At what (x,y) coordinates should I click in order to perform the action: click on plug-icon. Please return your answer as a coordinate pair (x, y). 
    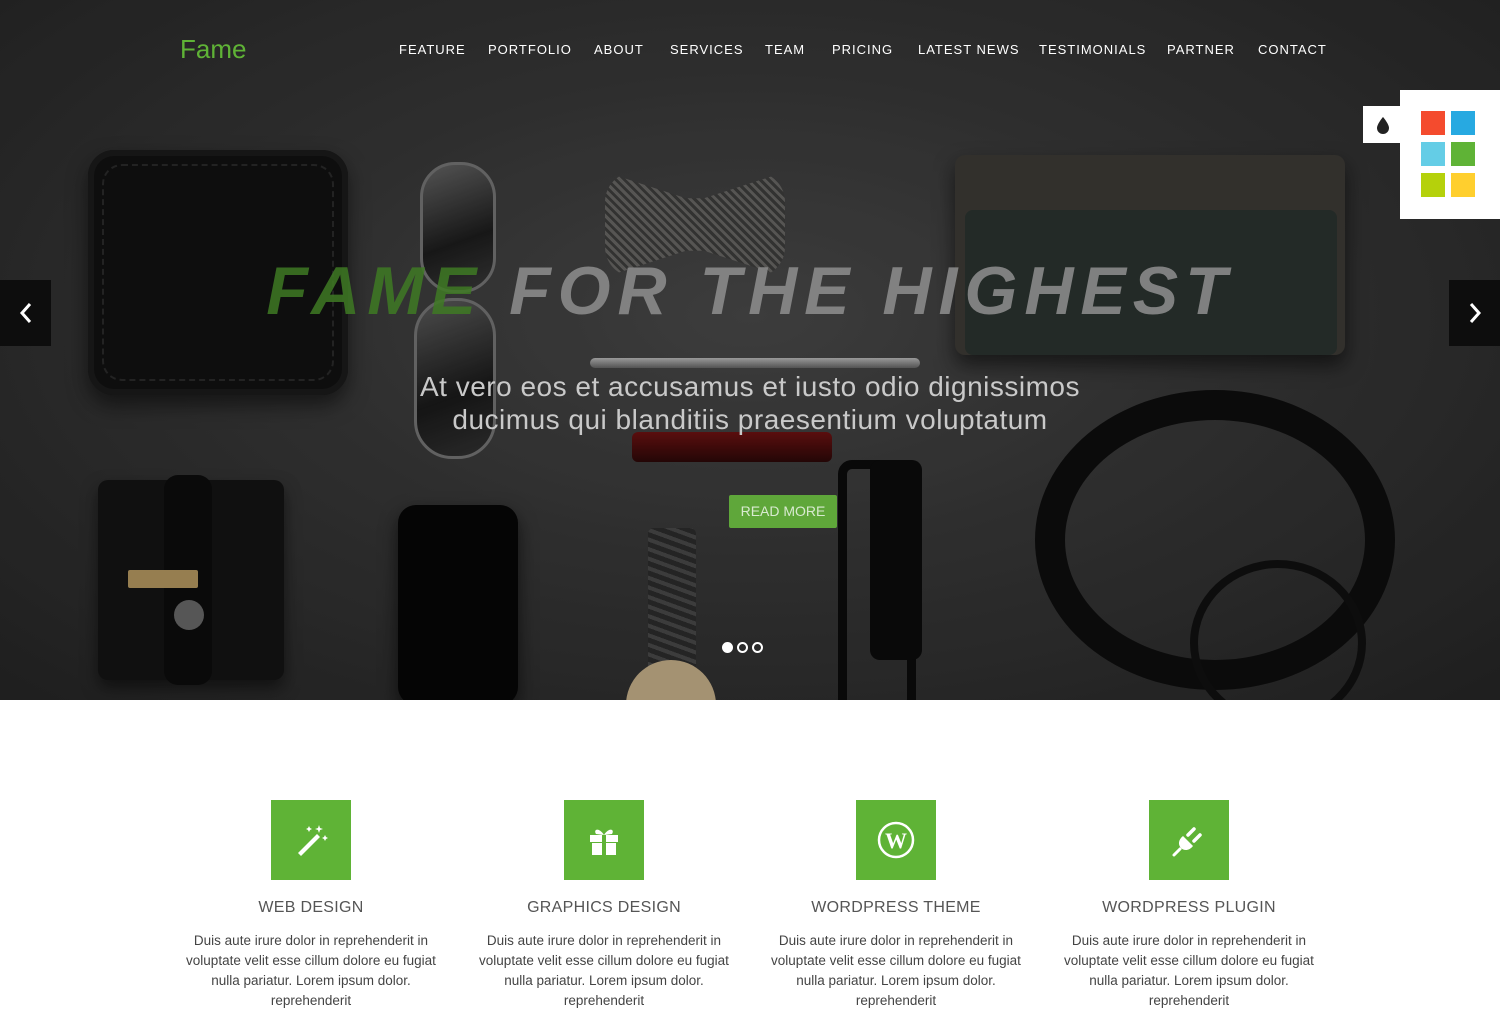
    Looking at the image, I should click on (1187, 842).